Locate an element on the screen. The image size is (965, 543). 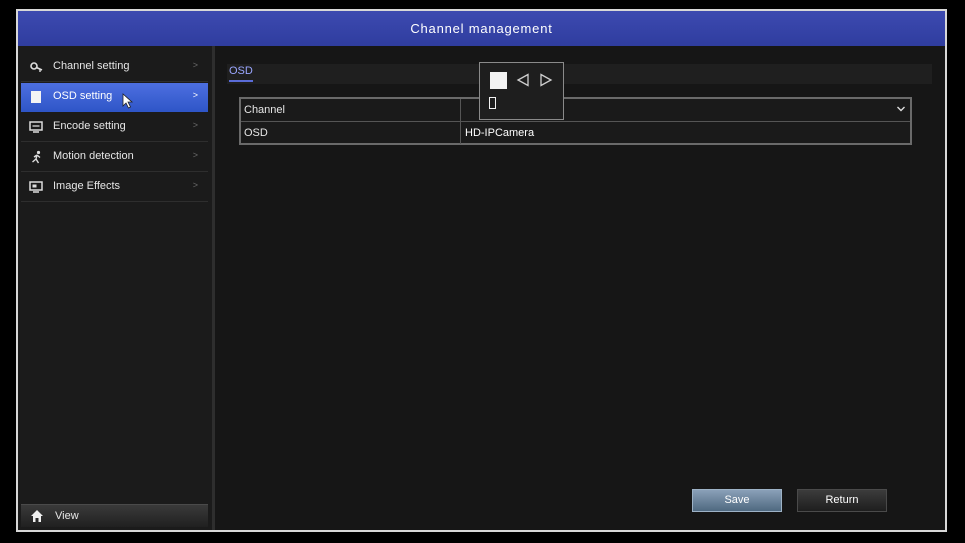
view-button: View is located at coordinates (114, 515).